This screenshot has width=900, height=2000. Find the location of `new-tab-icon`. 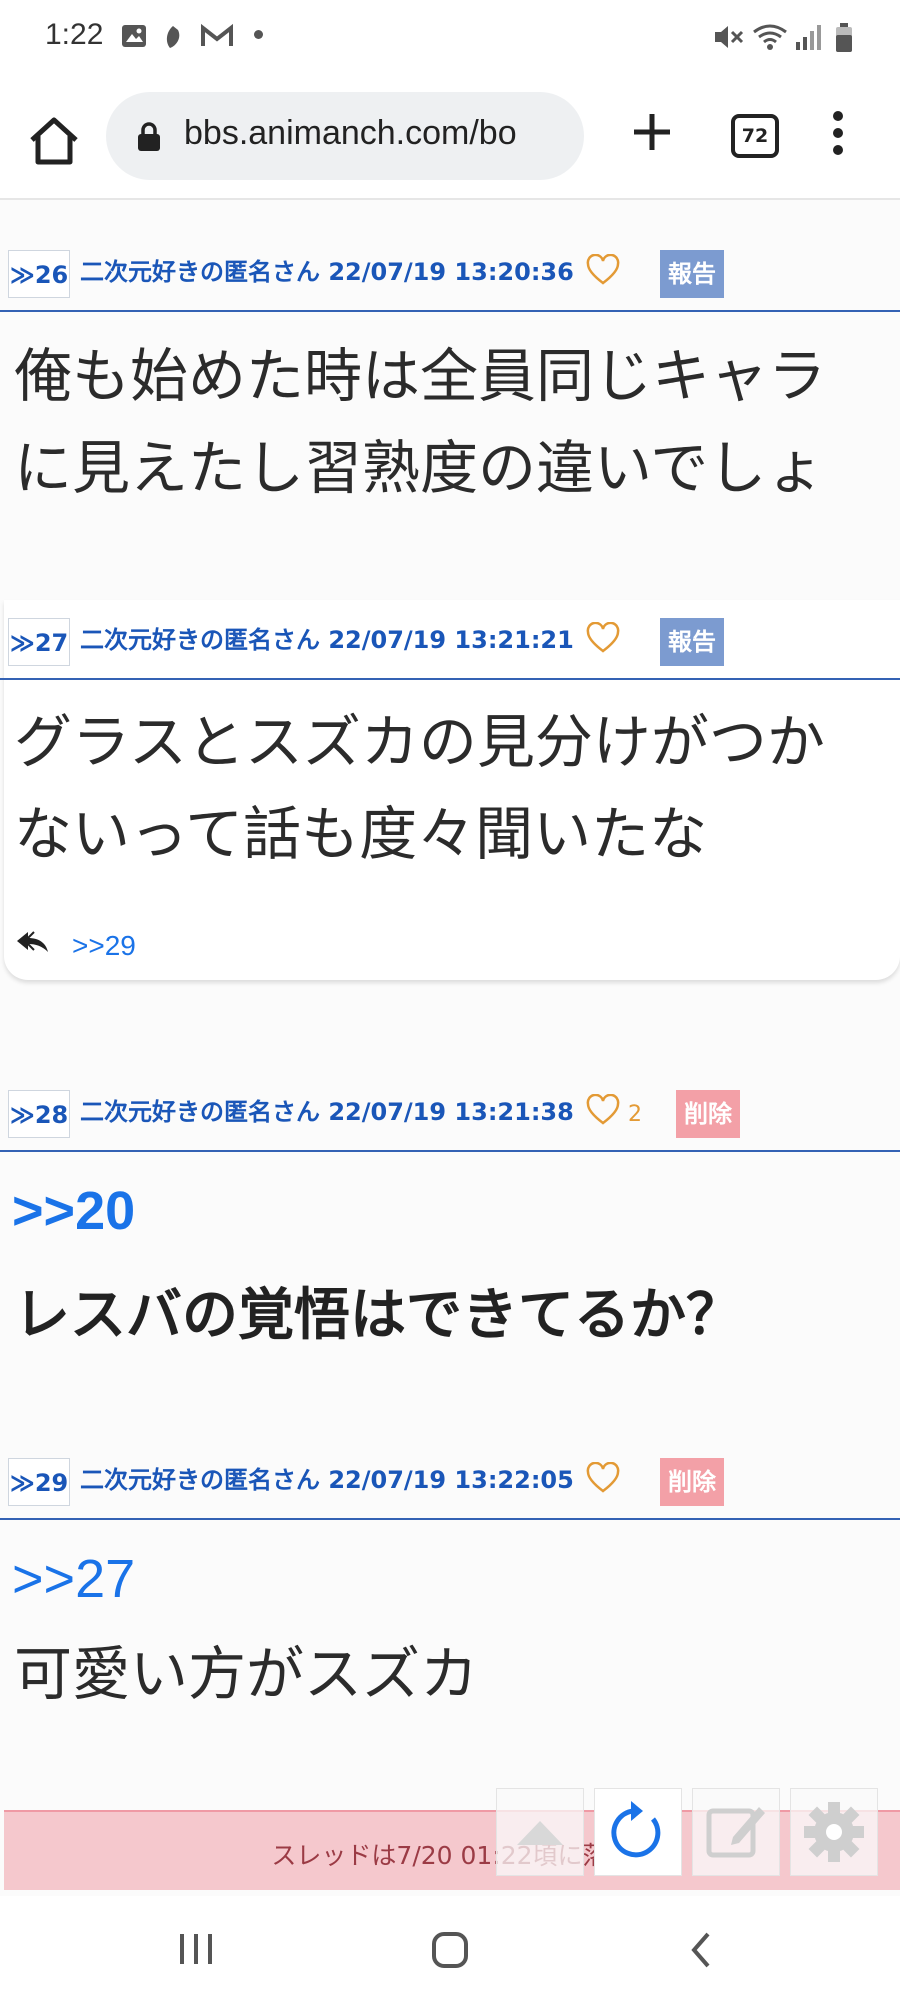

new-tab-icon is located at coordinates (652, 132).